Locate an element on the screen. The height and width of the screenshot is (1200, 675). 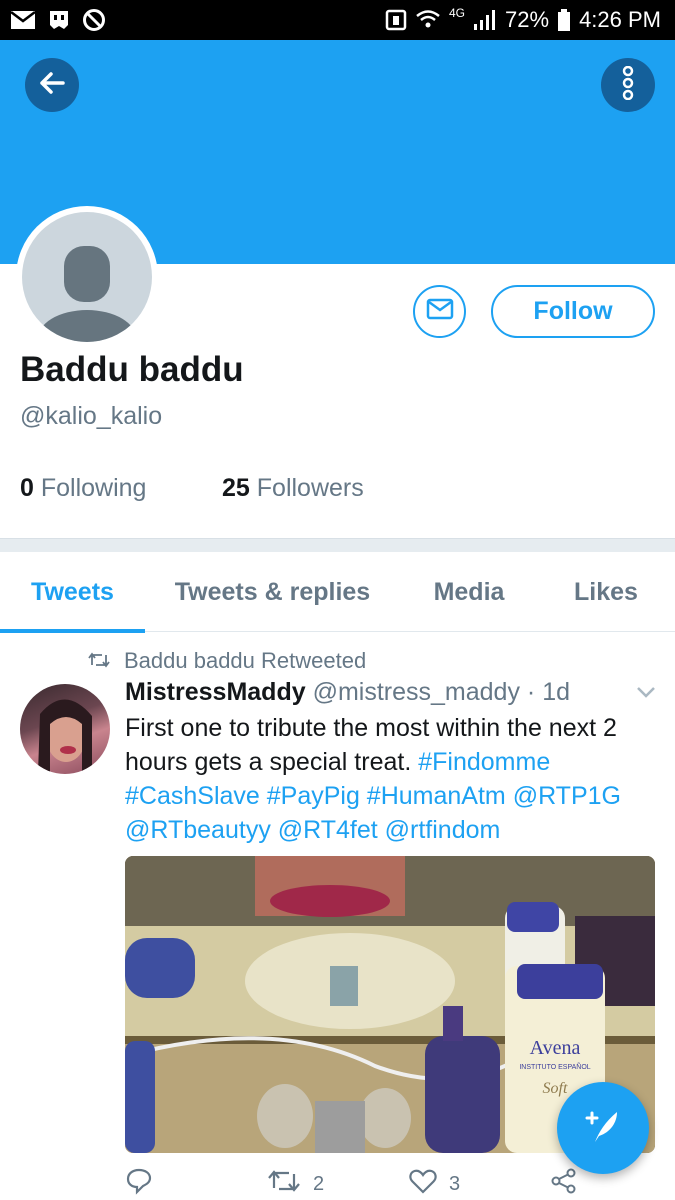
network-type: 4G is located at coordinates (457, 13).